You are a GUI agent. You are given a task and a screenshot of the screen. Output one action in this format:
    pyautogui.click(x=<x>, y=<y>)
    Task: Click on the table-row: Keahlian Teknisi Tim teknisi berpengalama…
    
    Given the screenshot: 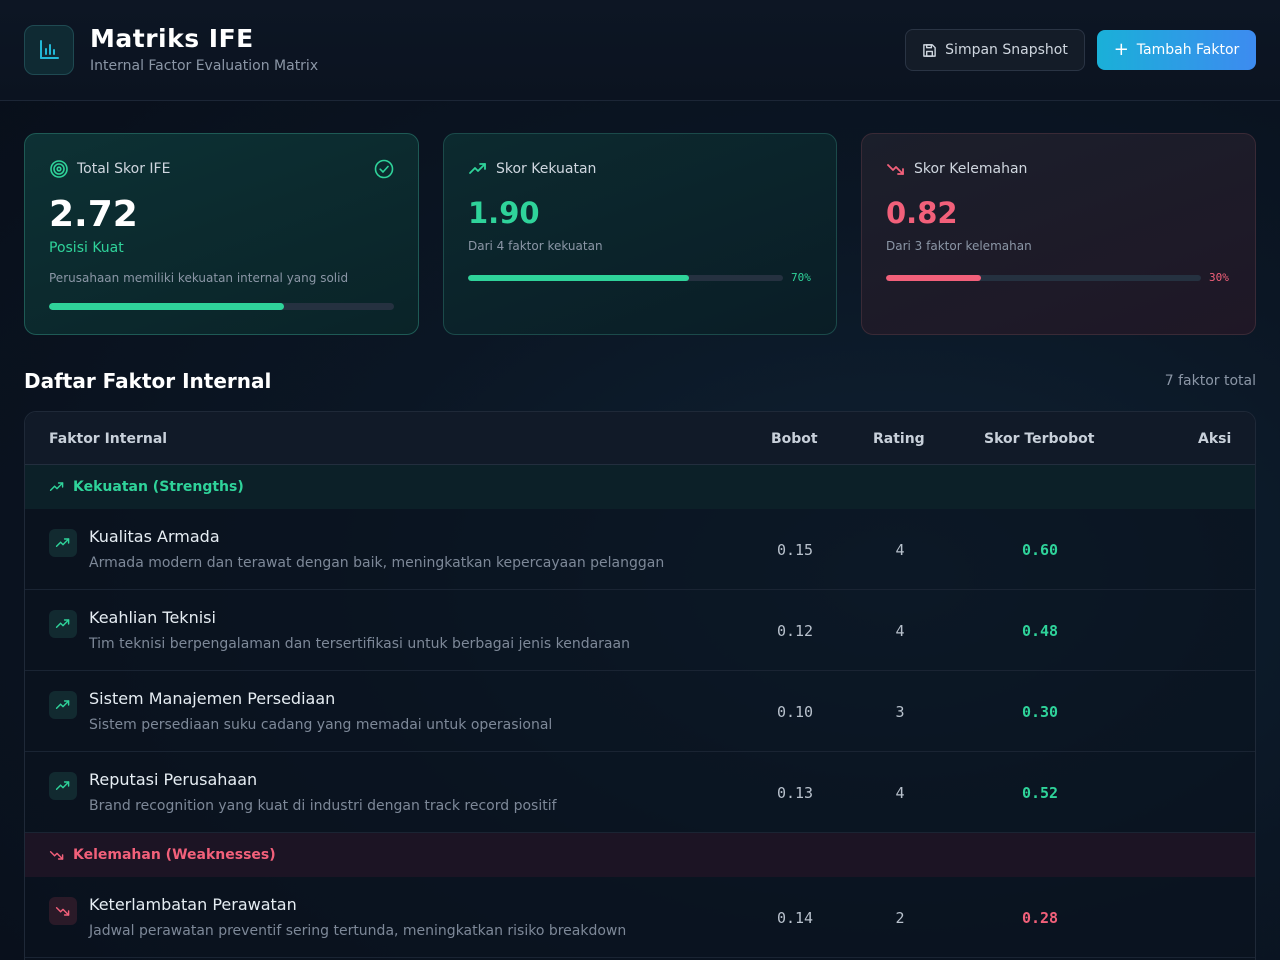 What is the action you would take?
    pyautogui.click(x=640, y=630)
    